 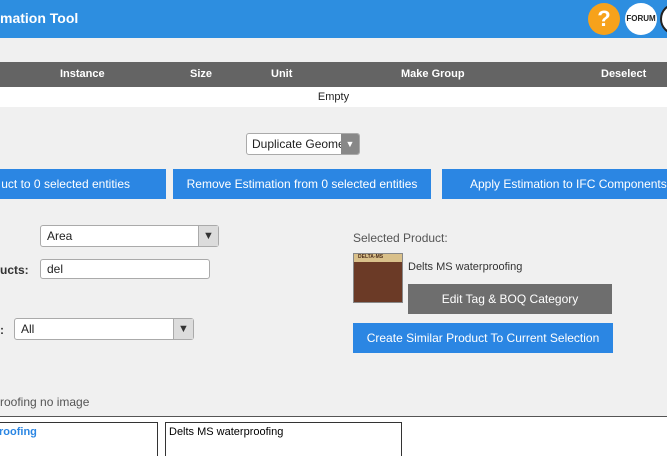 What do you see at coordinates (83, 184) in the screenshot?
I see `apply-product-button: uct to 0 selected entities` at bounding box center [83, 184].